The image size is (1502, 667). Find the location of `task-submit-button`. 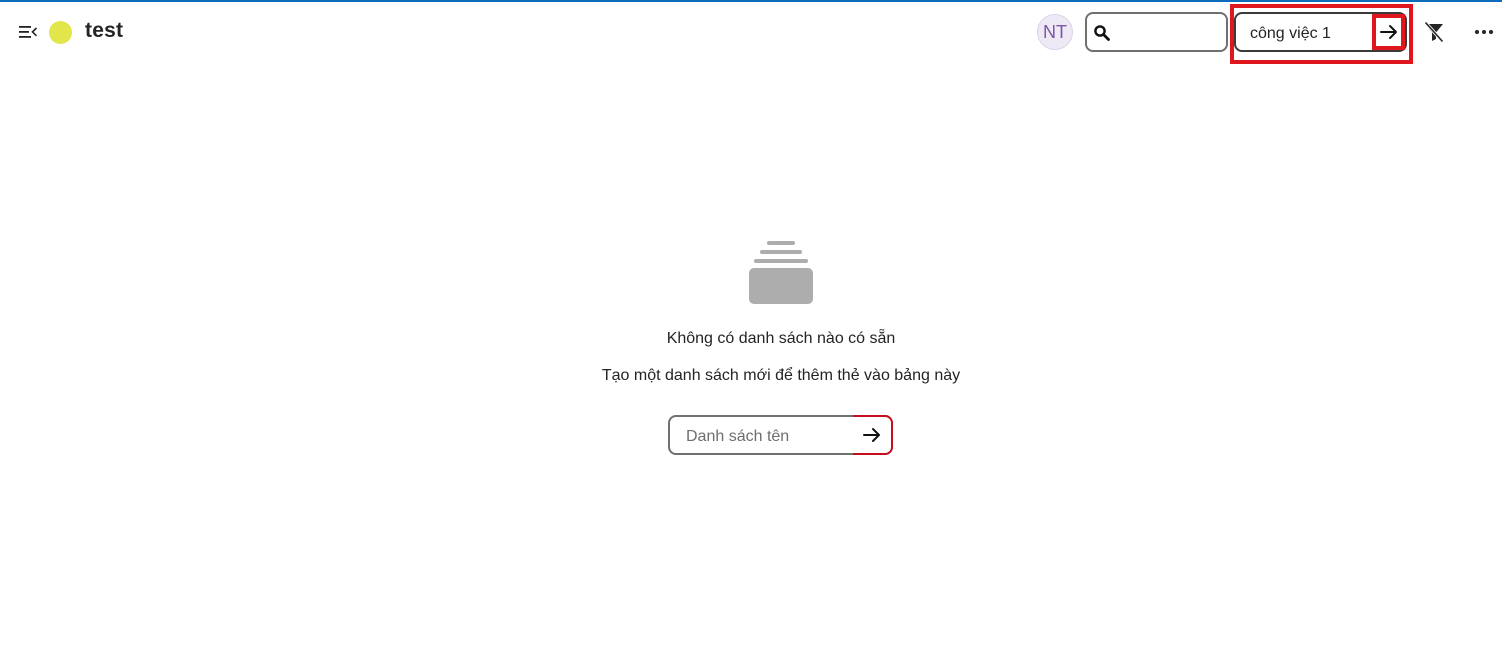

task-submit-button is located at coordinates (1388, 32).